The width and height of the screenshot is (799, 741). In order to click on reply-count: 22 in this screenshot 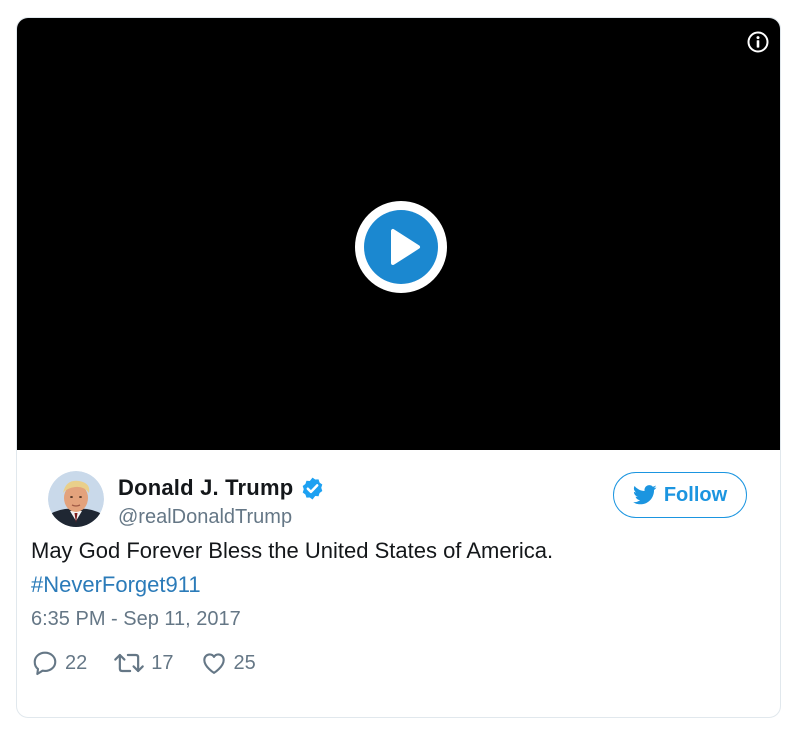, I will do `click(76, 662)`.